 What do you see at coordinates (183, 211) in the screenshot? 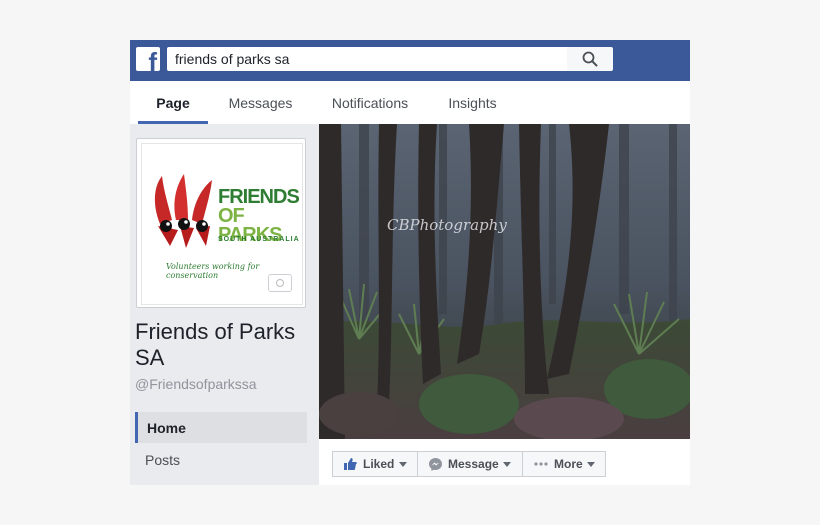
I see `desert-pea-flower-icon` at bounding box center [183, 211].